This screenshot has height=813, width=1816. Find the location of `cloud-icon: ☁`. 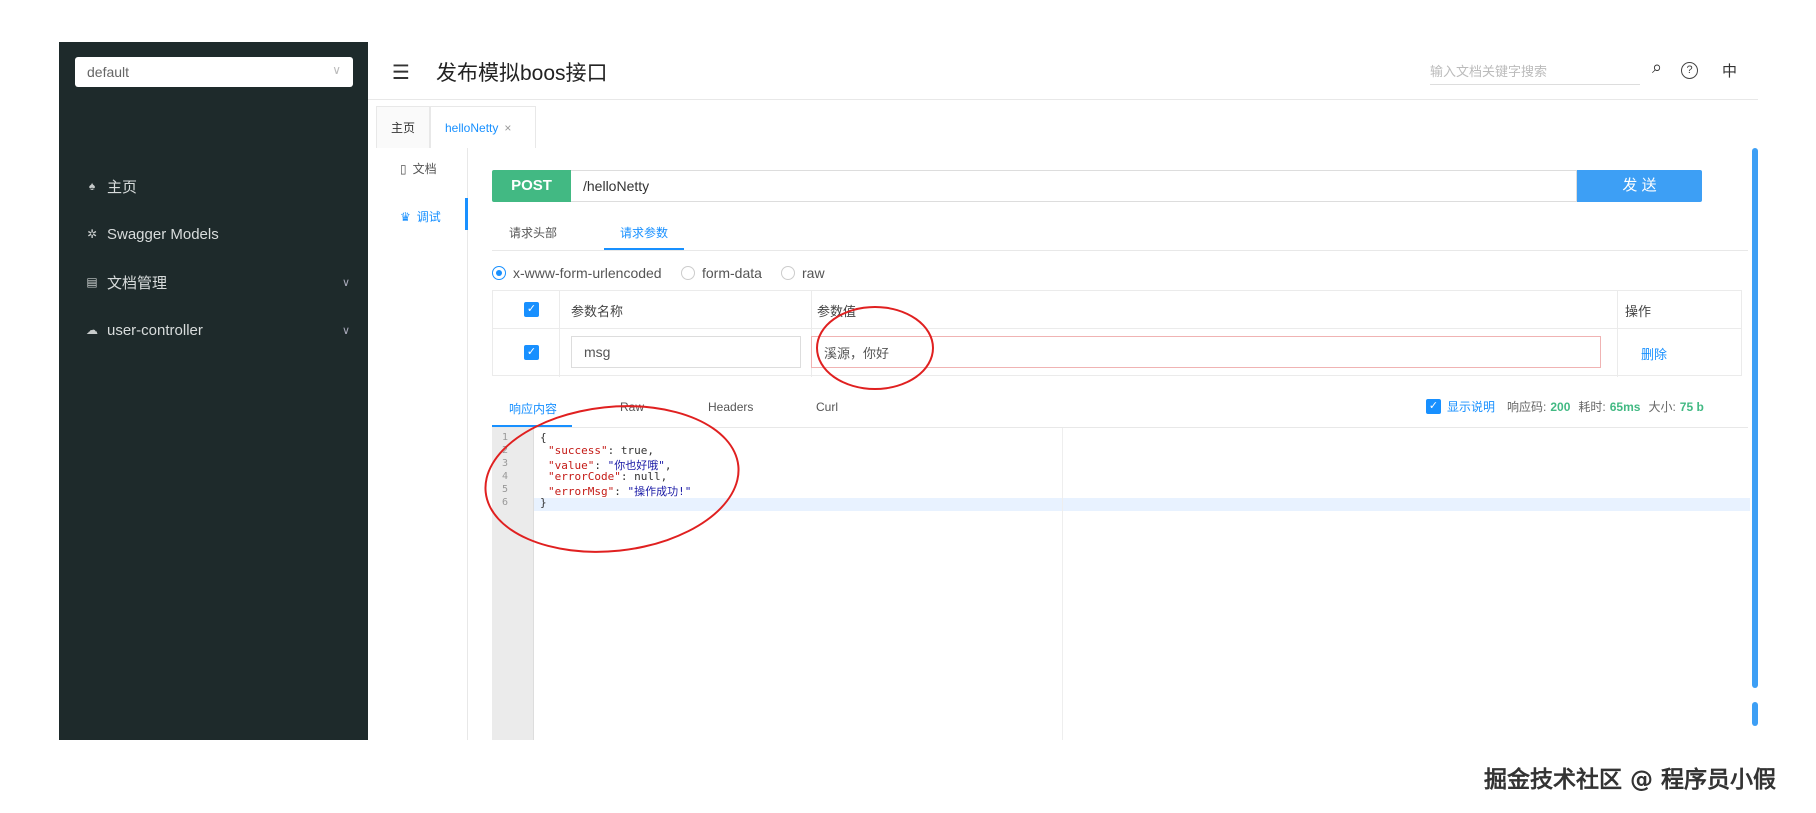

cloud-icon: ☁ is located at coordinates (92, 330).